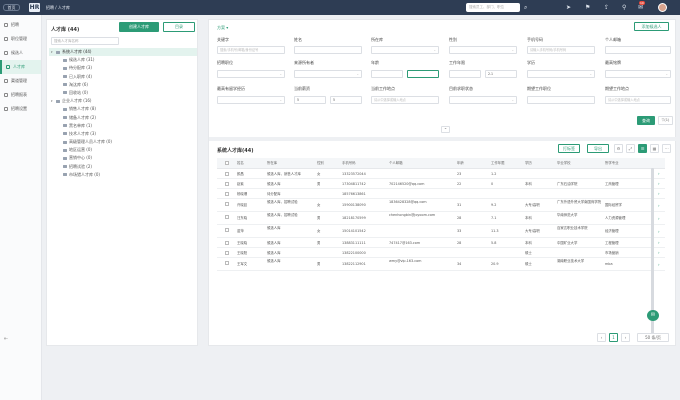  Describe the element at coordinates (662, 7) in the screenshot. I see `avatar` at that location.